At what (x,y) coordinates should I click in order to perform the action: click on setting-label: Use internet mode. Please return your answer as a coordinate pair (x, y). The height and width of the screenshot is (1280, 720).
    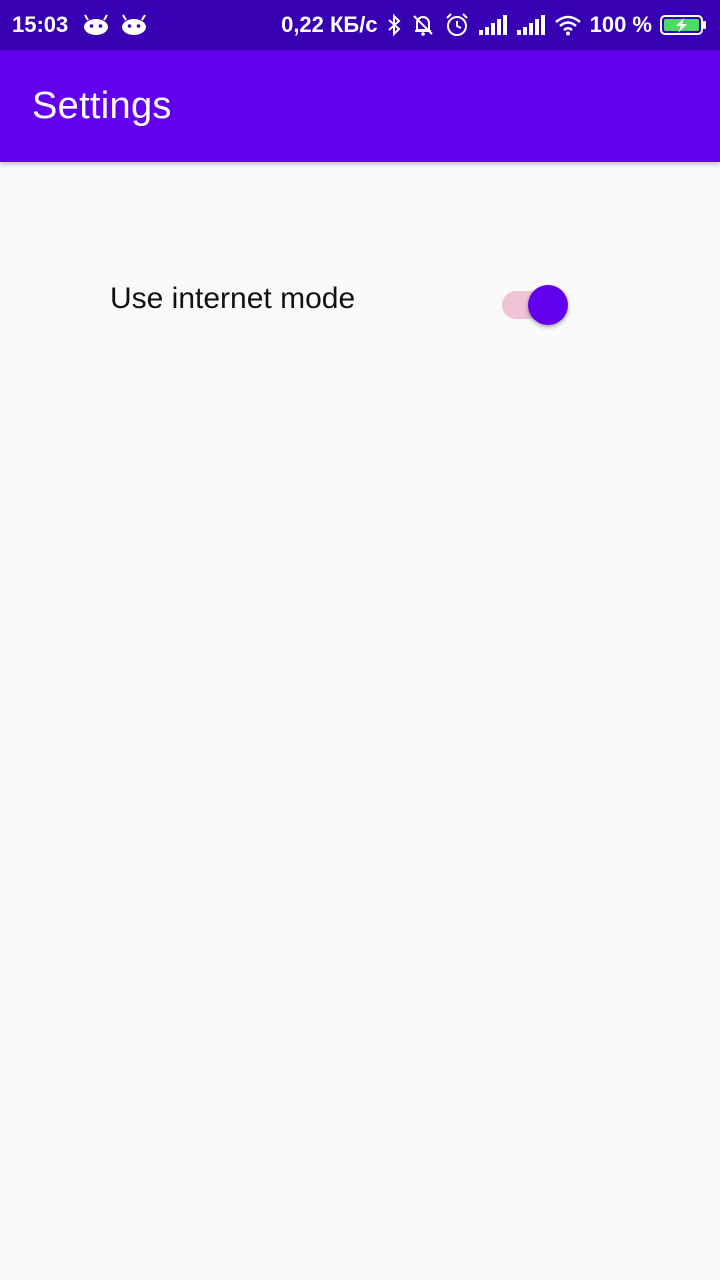
    Looking at the image, I should click on (233, 298).